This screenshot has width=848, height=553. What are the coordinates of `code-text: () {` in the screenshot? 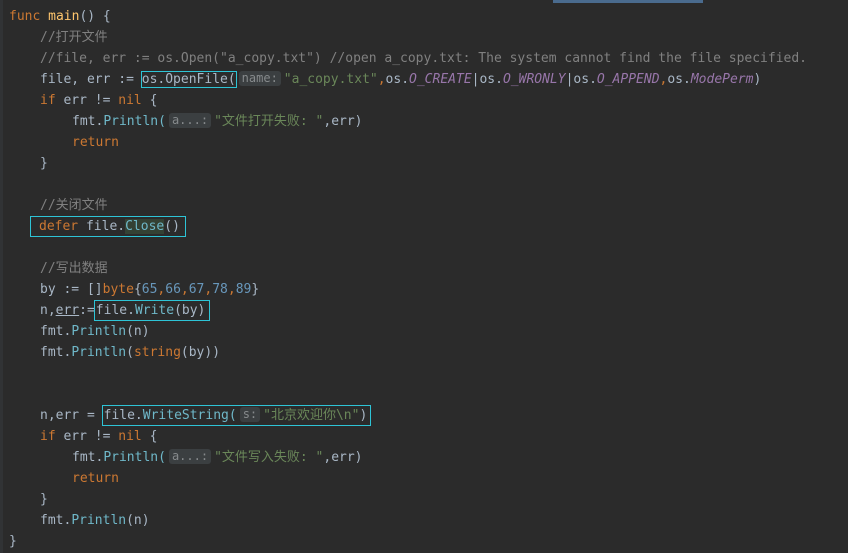 It's located at (95, 16).